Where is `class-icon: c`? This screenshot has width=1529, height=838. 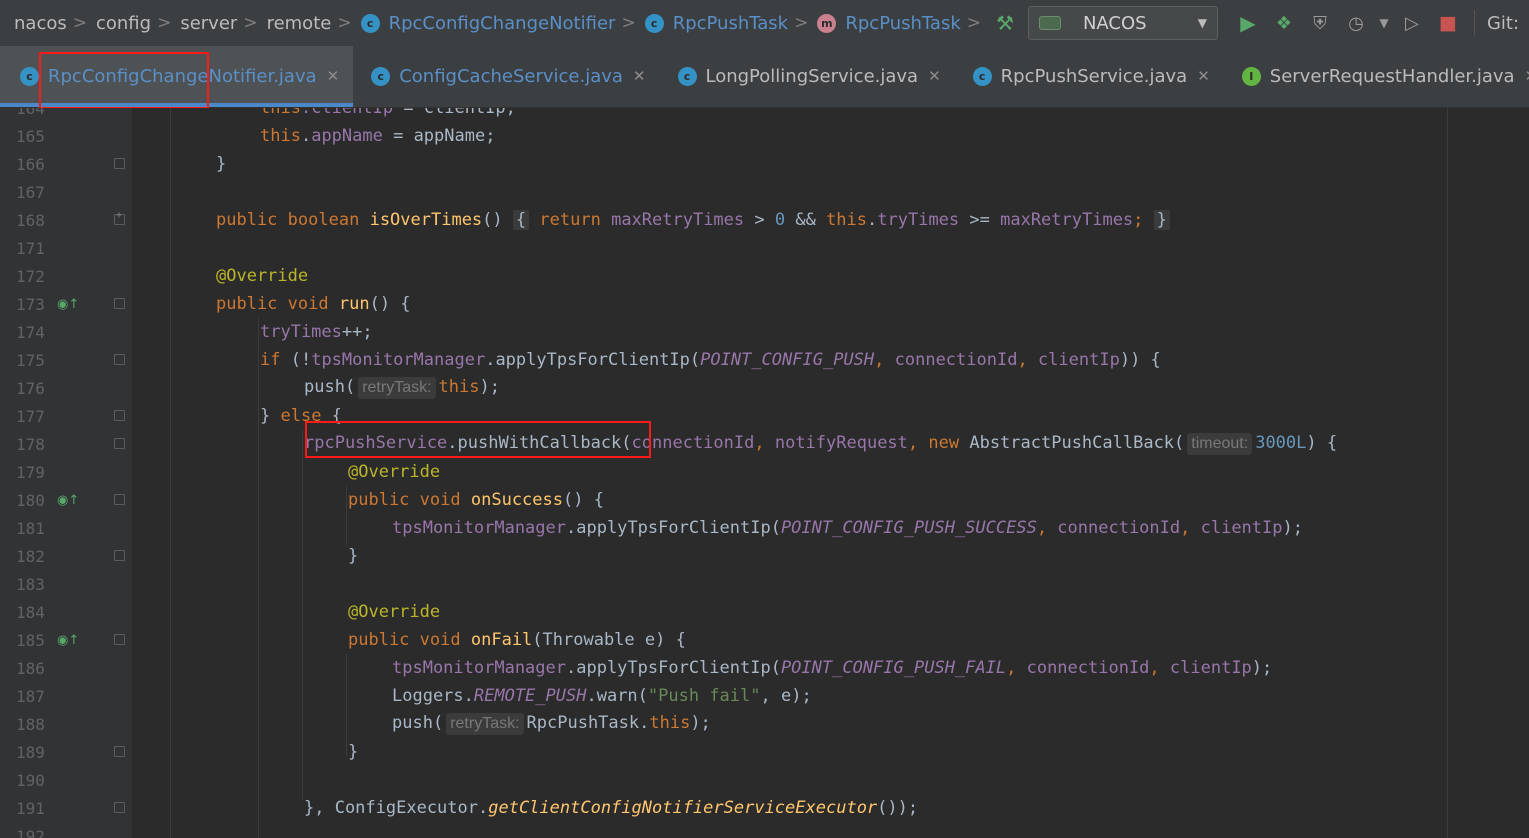 class-icon: c is located at coordinates (370, 23).